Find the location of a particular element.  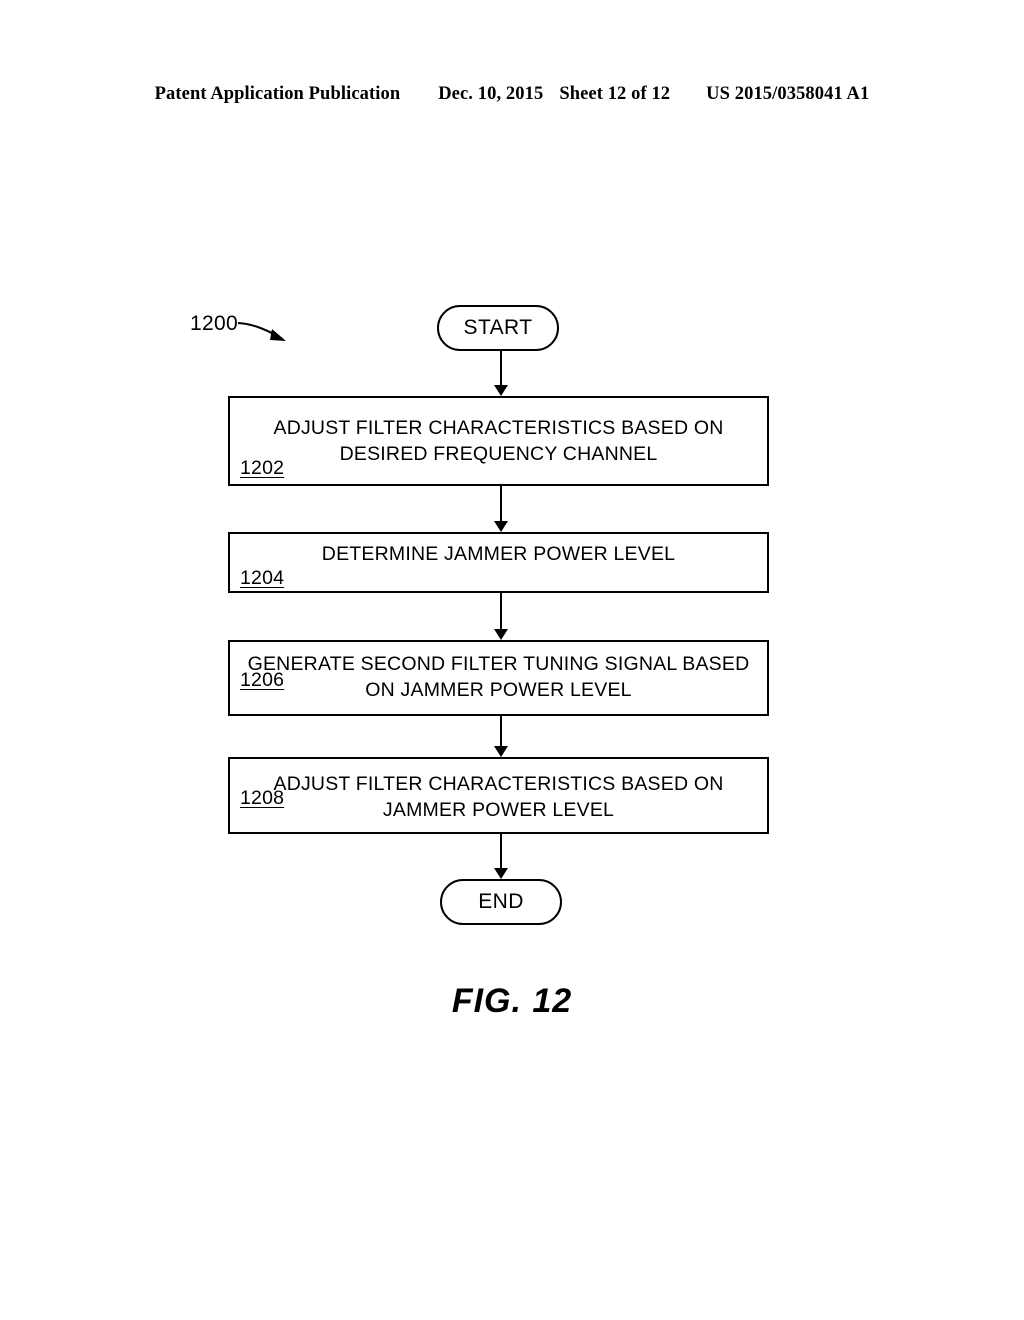

step-1202-ref: 1202 is located at coordinates (262, 468).